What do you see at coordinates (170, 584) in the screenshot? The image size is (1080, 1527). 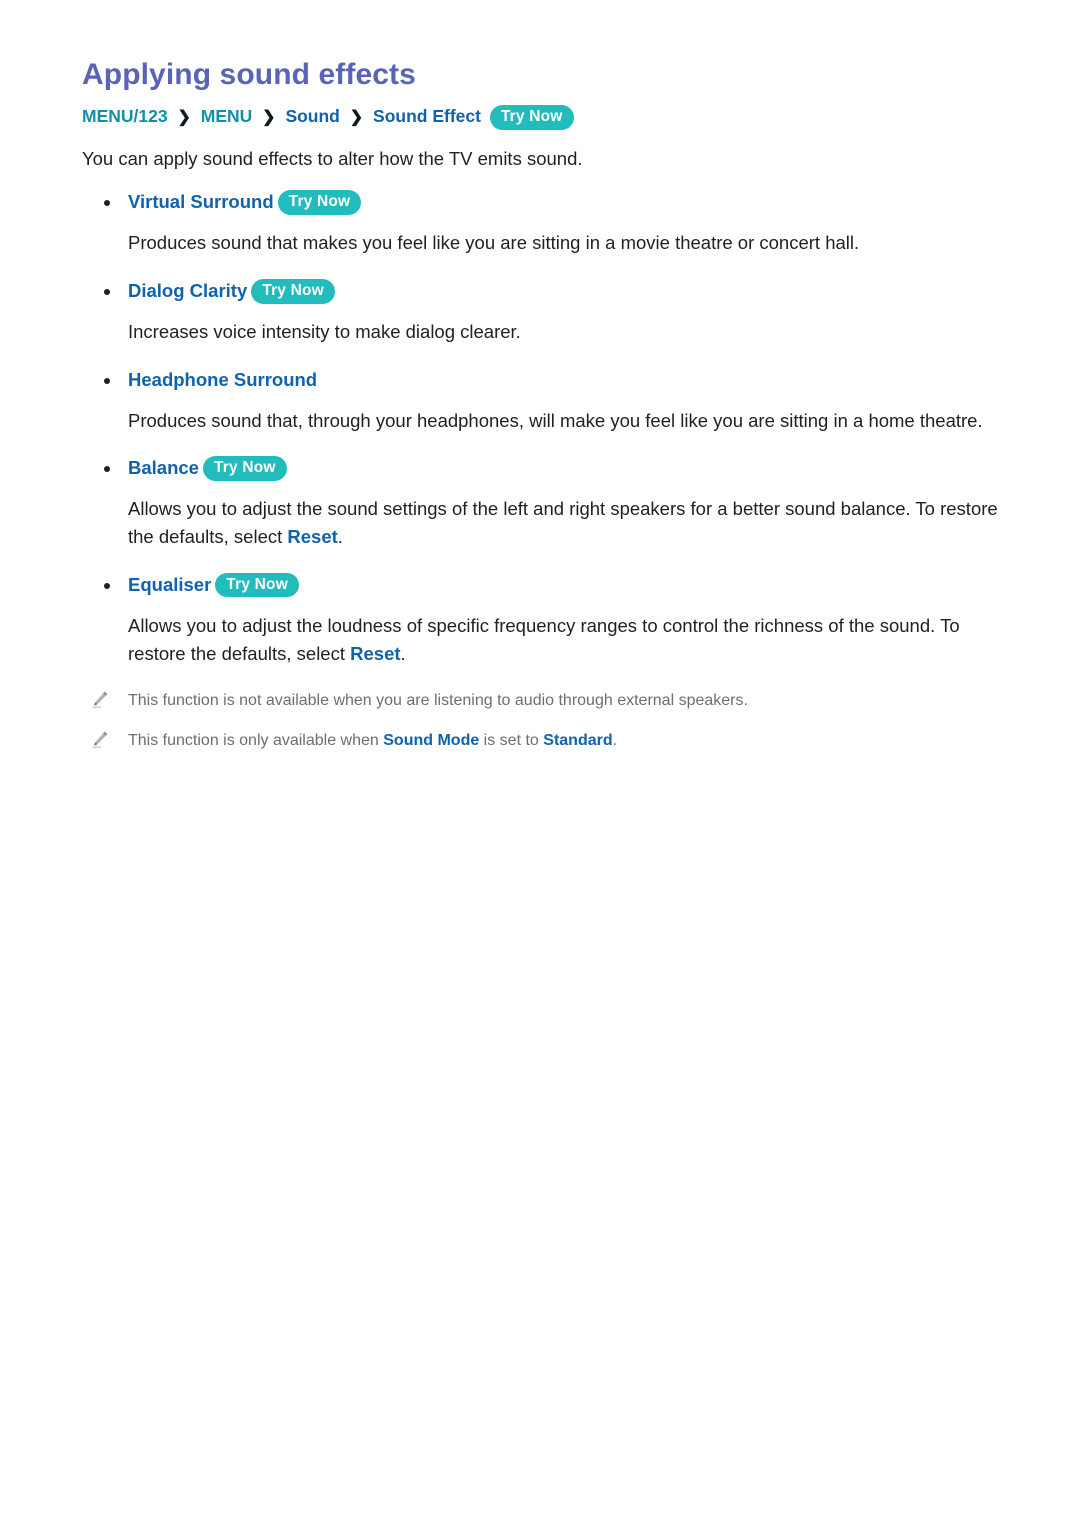 I see `feature-label: Equaliser` at bounding box center [170, 584].